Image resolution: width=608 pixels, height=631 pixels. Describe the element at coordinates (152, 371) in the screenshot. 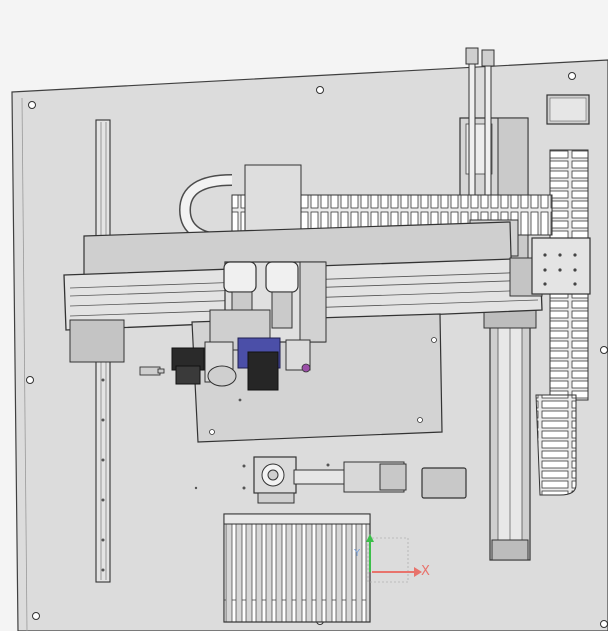

I see `loose-fitting` at that location.